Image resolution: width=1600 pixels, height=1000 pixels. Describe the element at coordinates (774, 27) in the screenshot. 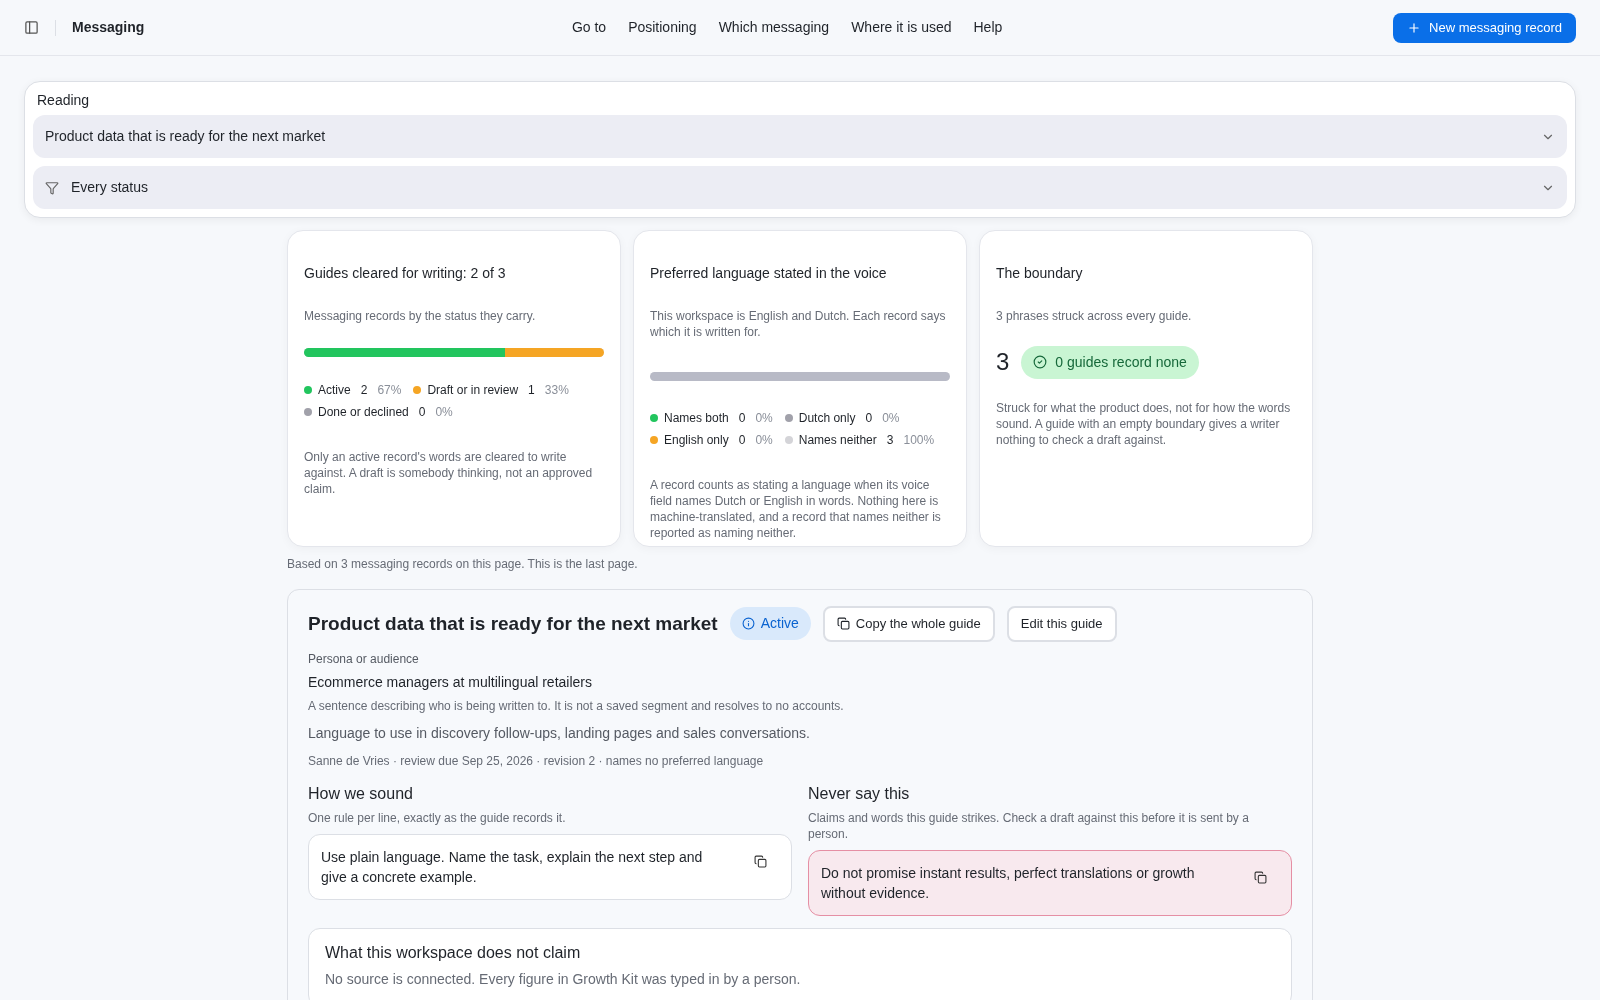

I see `nav-link: Which messaging` at that location.